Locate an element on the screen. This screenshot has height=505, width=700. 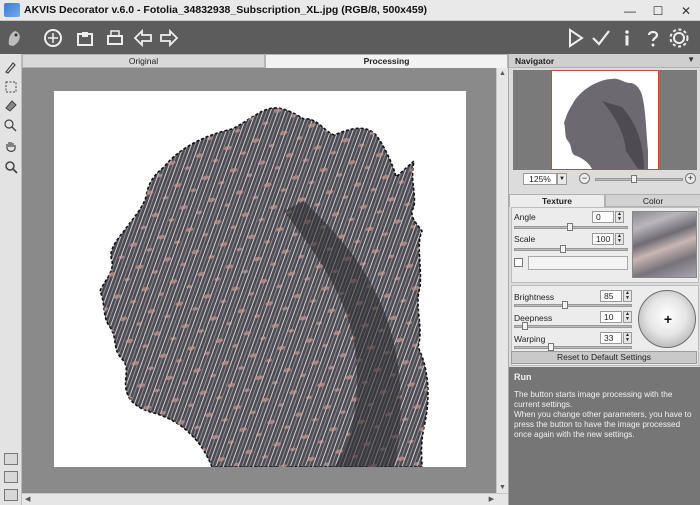
texture-preview is located at coordinates (664, 244).